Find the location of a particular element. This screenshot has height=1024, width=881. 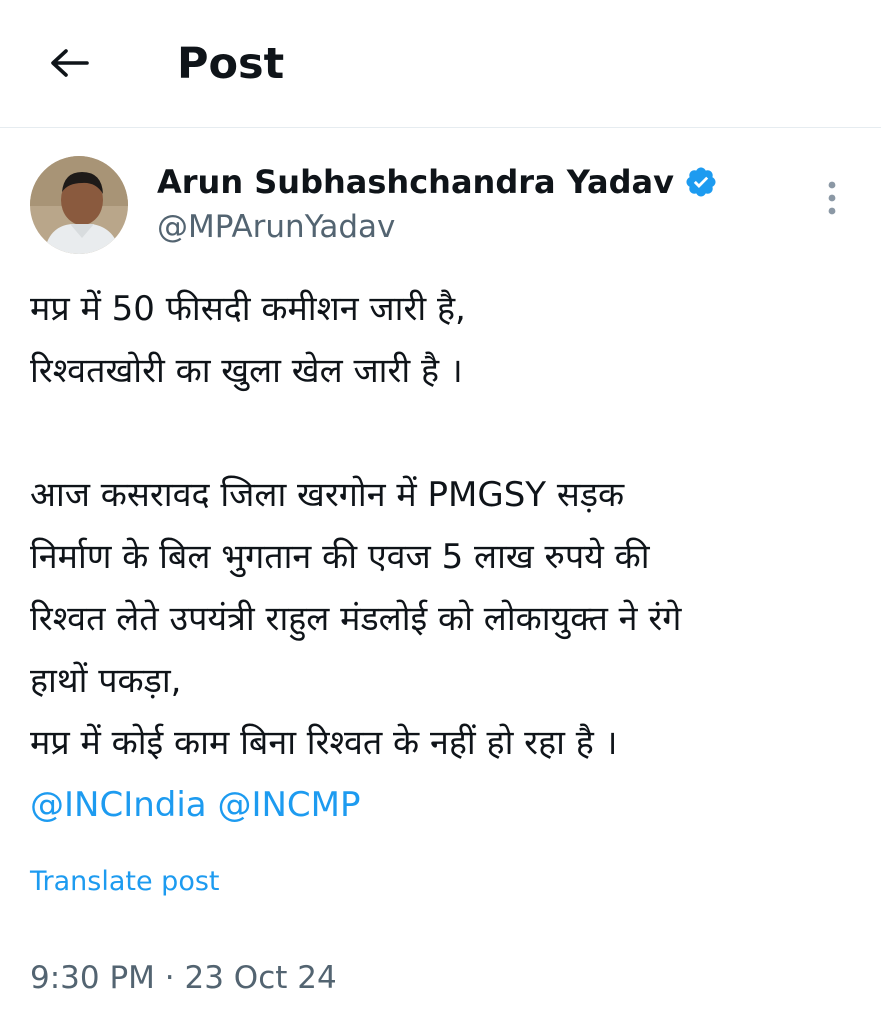

back-button is located at coordinates (69, 63).